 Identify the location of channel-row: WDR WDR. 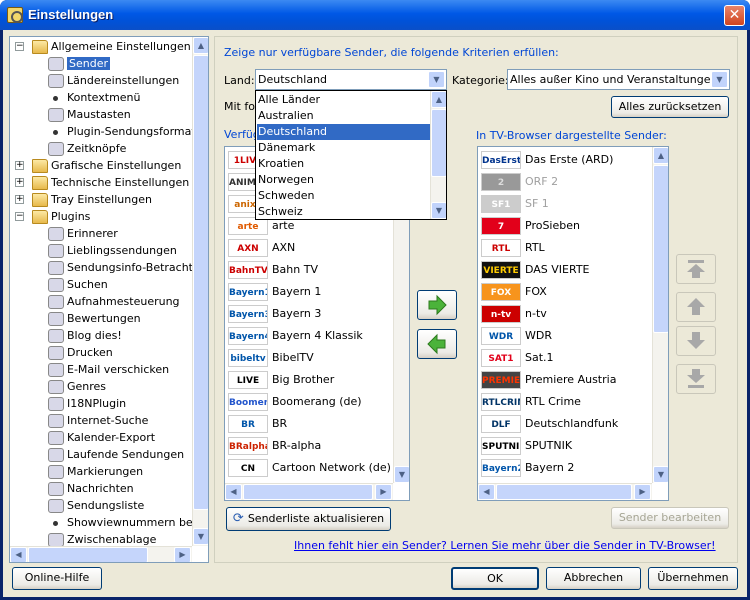
(573, 336).